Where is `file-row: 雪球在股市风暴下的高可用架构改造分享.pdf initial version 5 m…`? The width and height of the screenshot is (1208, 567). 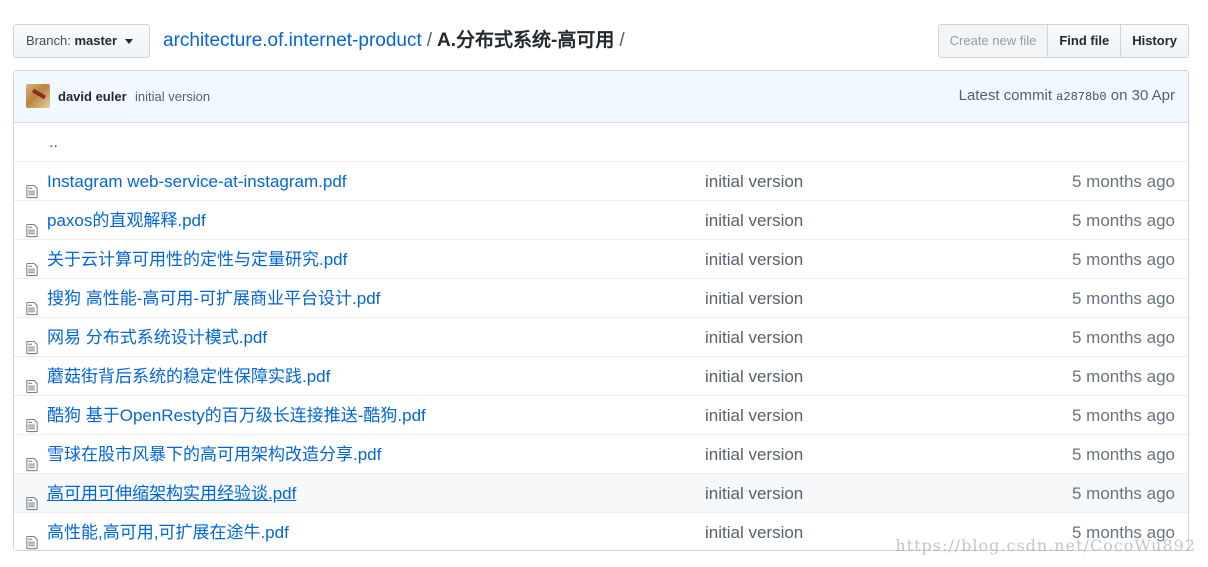 file-row: 雪球在股市风暴下的高可用架构改造分享.pdf initial version 5 m… is located at coordinates (601, 453).